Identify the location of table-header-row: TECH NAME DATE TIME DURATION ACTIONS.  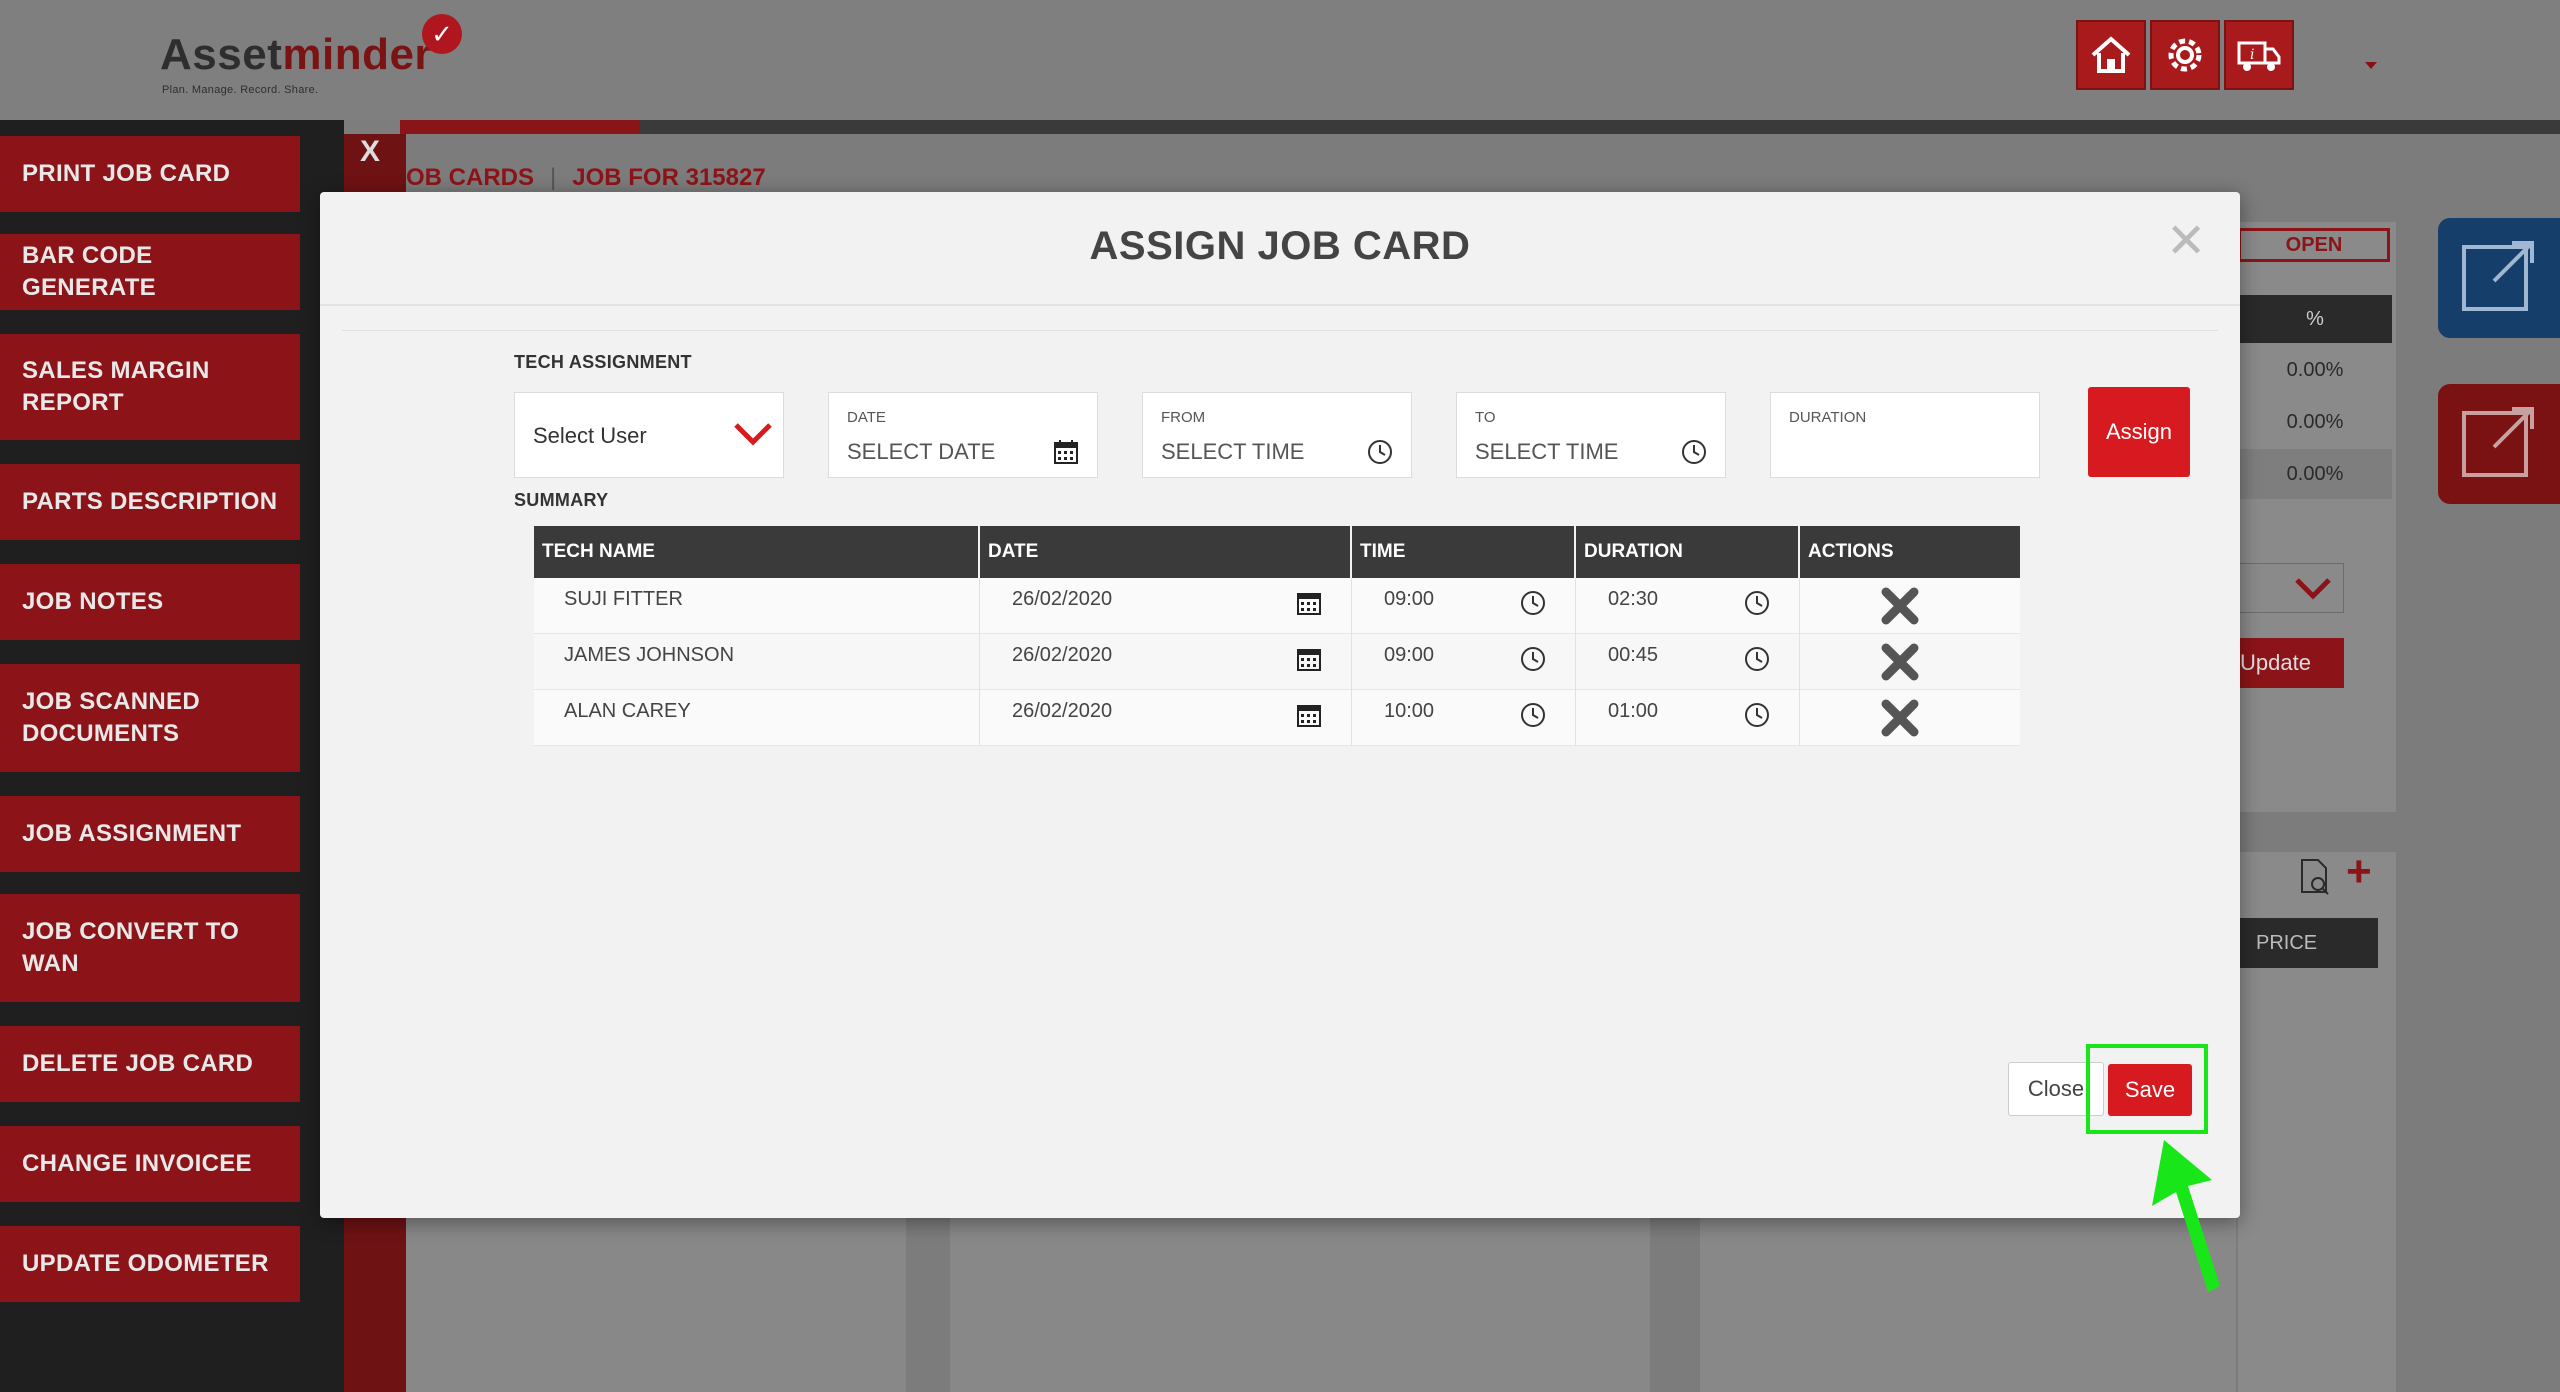
(1277, 552).